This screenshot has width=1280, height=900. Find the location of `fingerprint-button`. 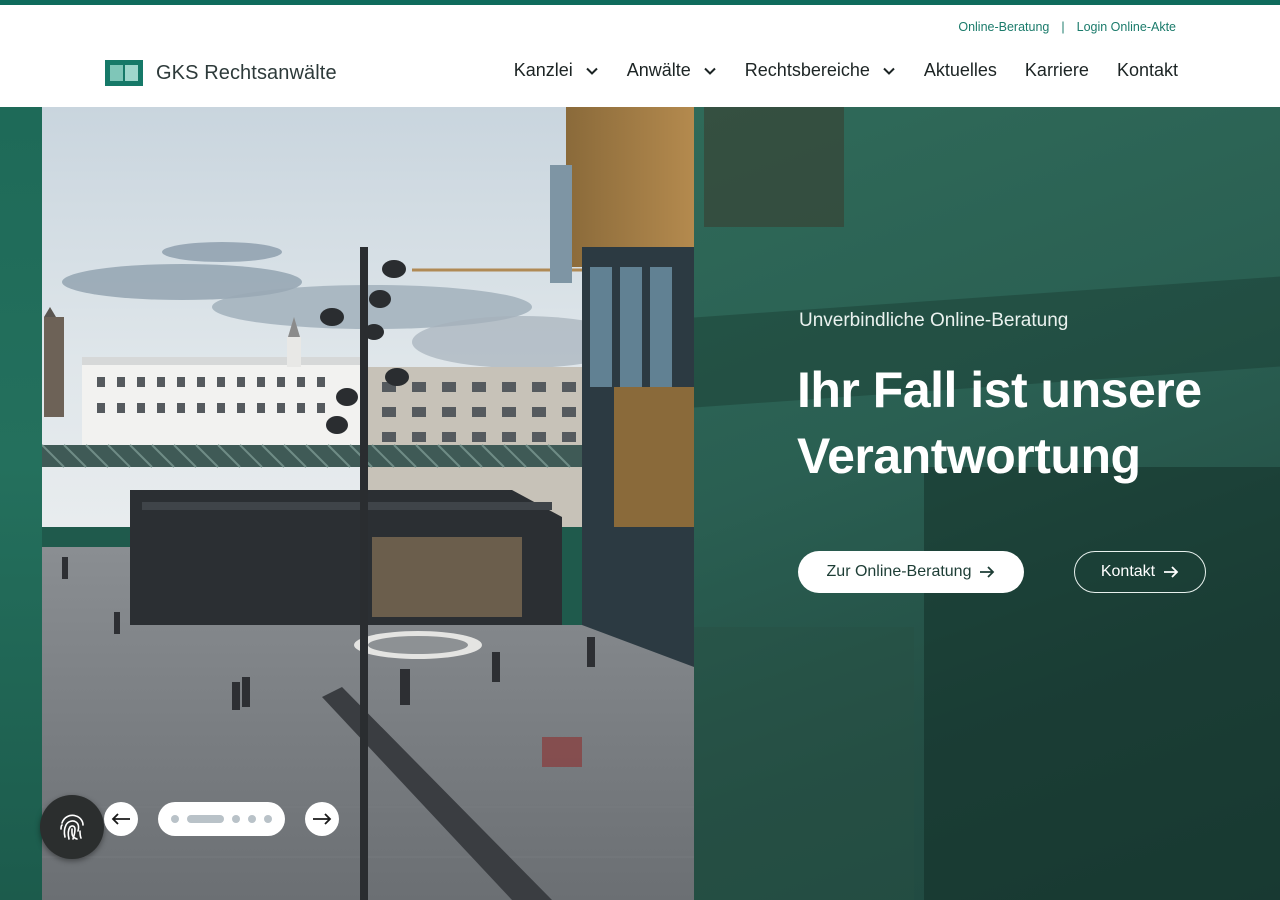

fingerprint-button is located at coordinates (72, 827).